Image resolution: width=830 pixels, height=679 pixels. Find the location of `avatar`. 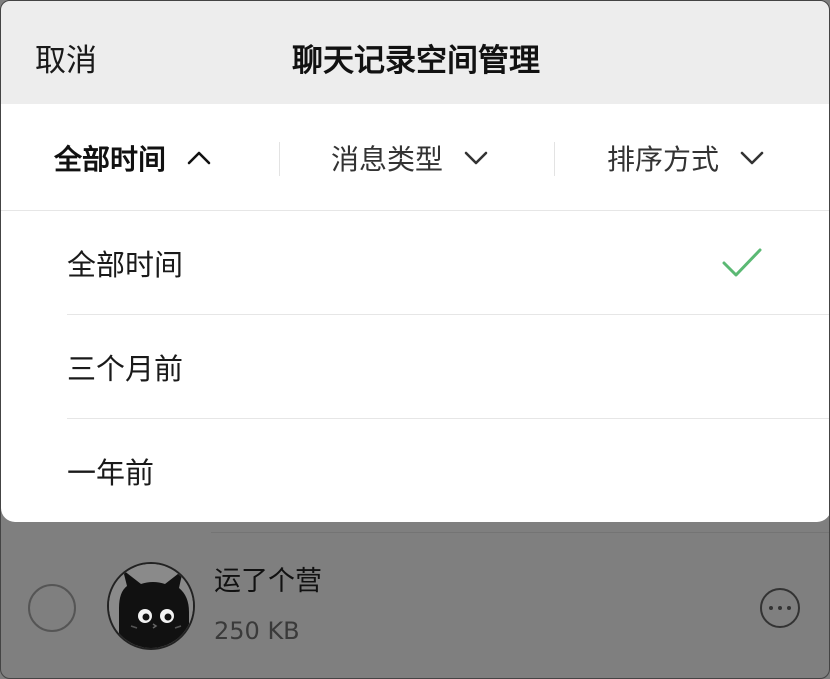

avatar is located at coordinates (151, 606).